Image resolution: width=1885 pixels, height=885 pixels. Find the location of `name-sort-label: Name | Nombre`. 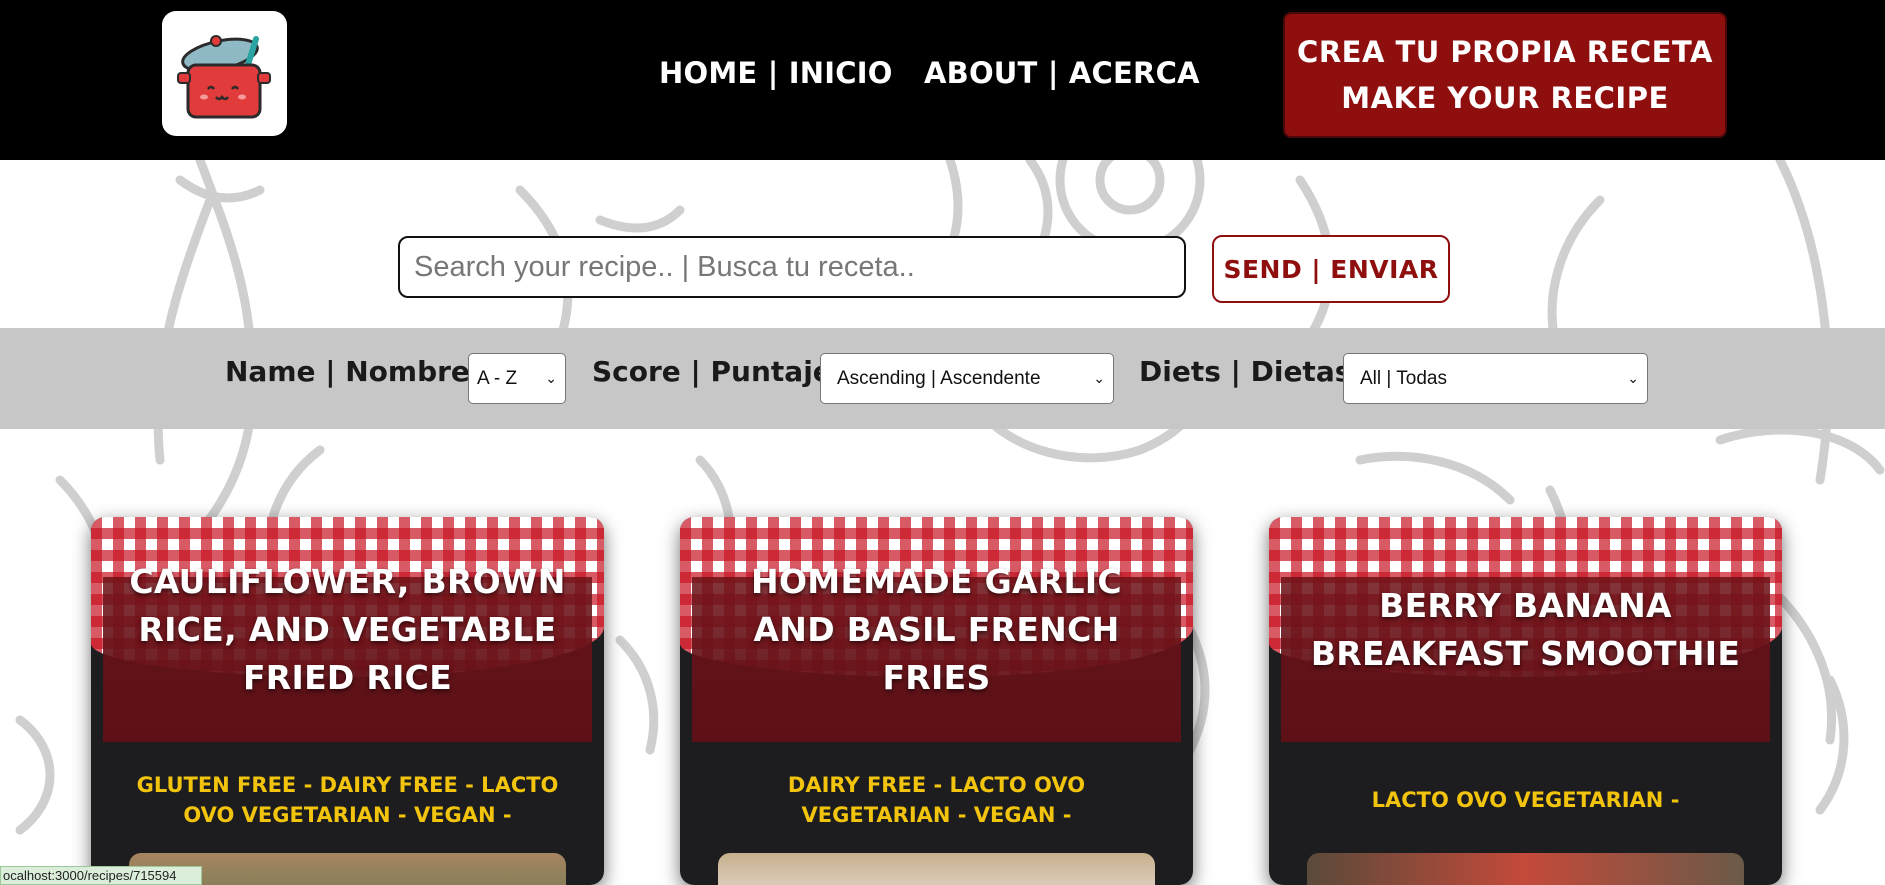

name-sort-label: Name | Nombre is located at coordinates (347, 371).